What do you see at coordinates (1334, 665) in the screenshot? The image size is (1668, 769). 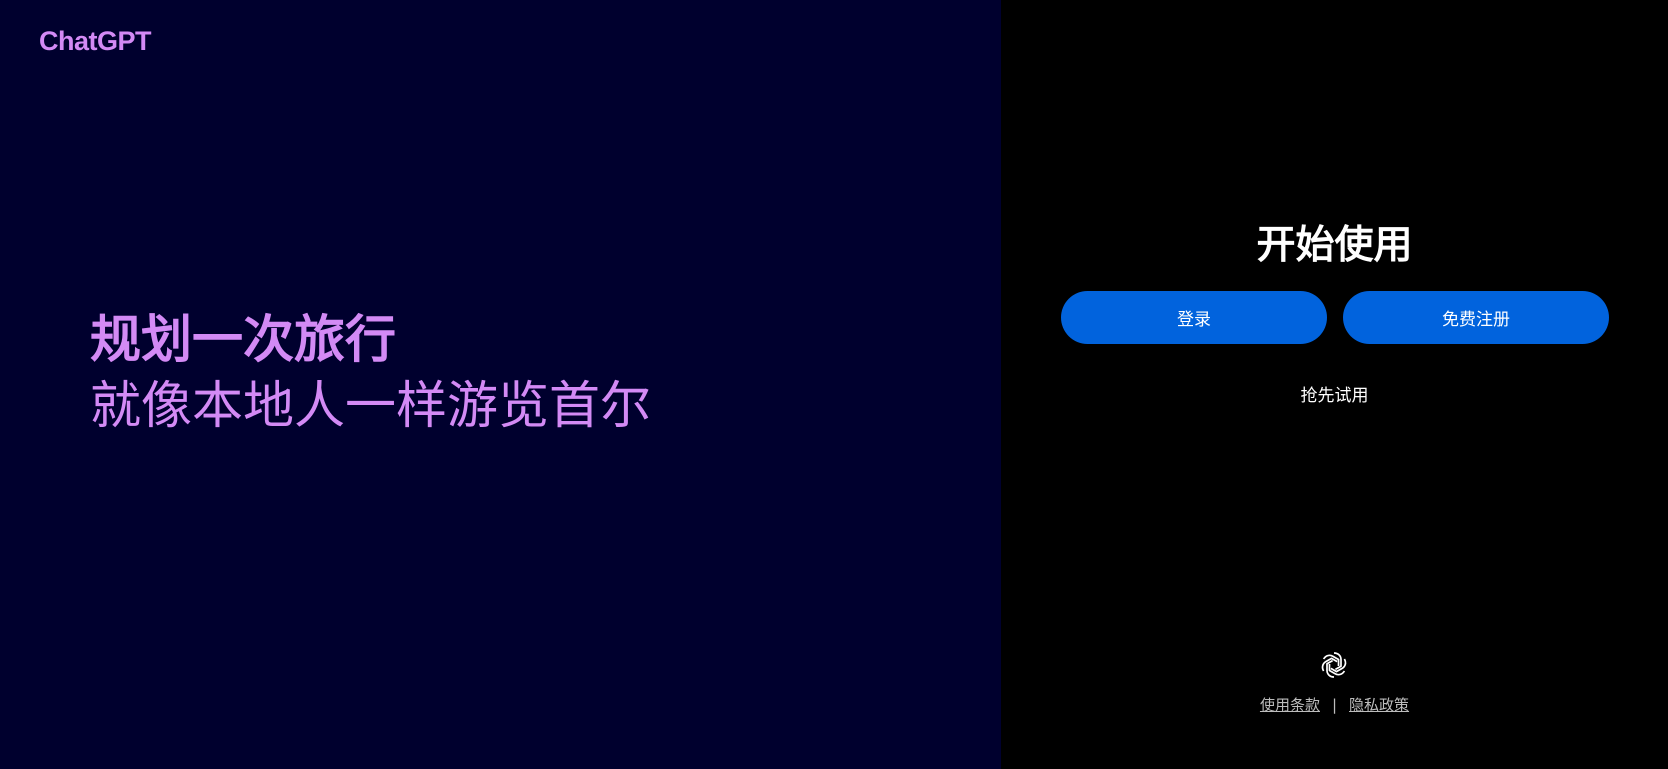 I see `openai-logo-icon` at bounding box center [1334, 665].